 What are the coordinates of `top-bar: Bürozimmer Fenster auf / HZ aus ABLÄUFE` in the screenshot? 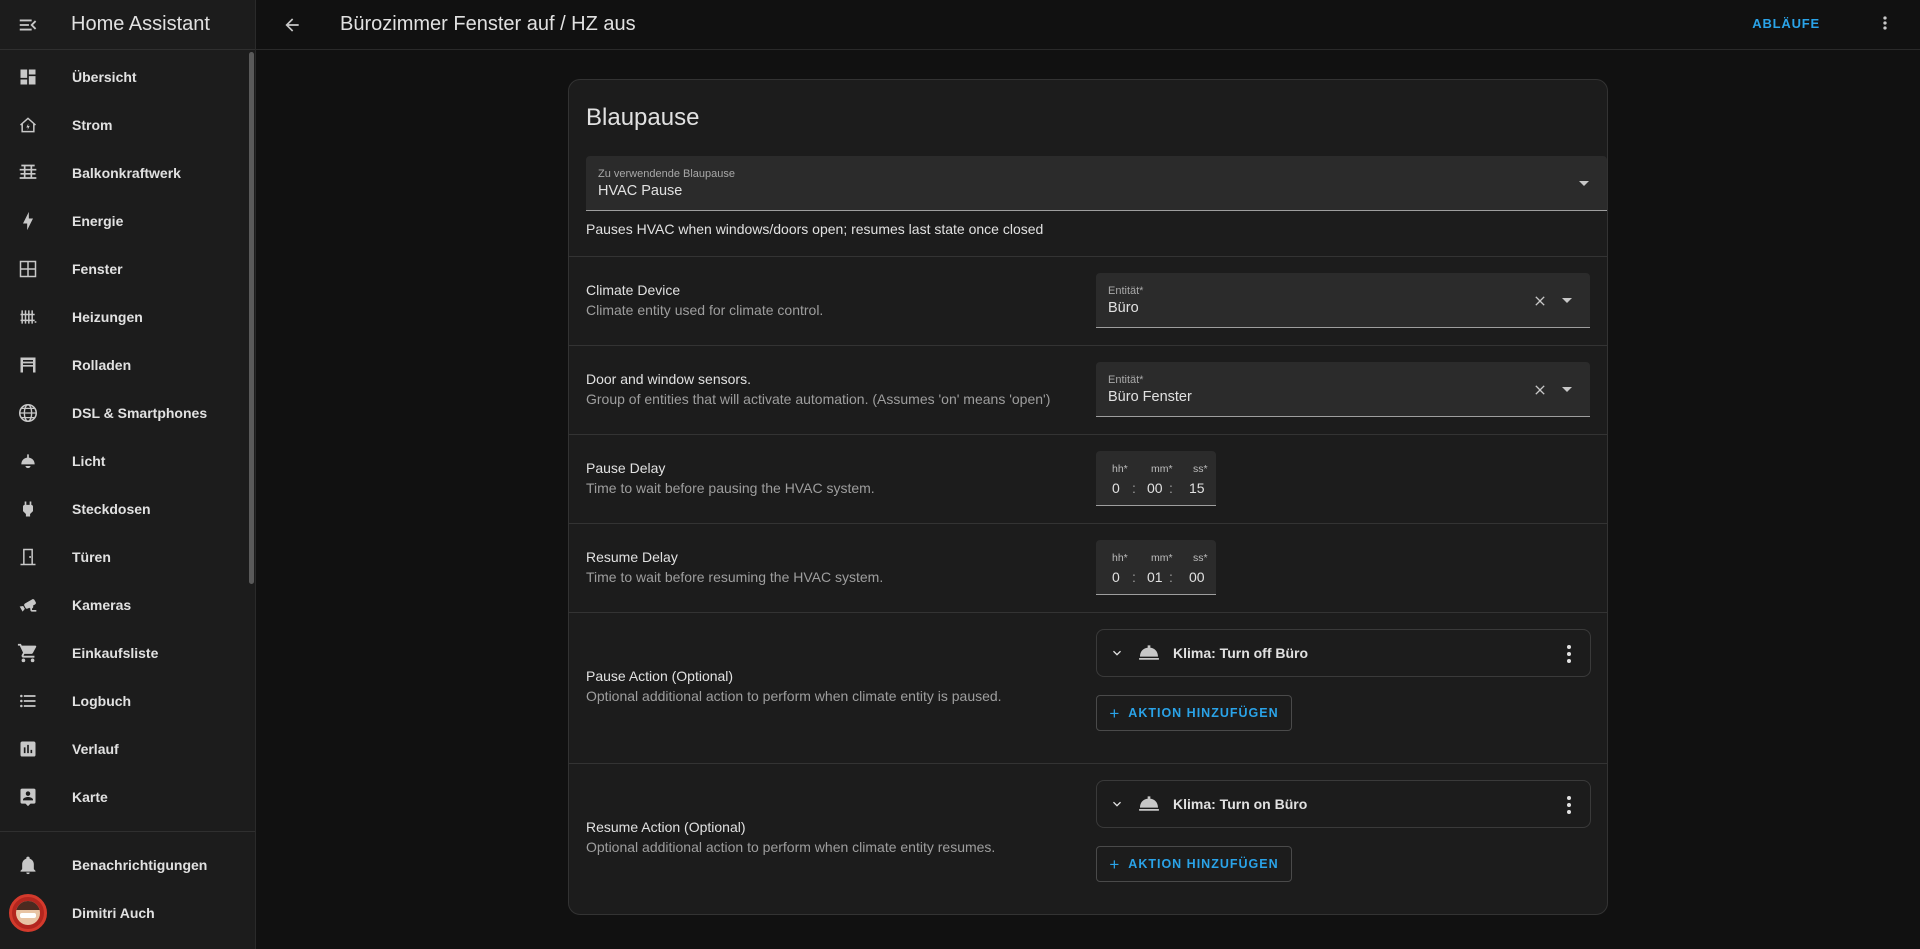 It's located at (1088, 25).